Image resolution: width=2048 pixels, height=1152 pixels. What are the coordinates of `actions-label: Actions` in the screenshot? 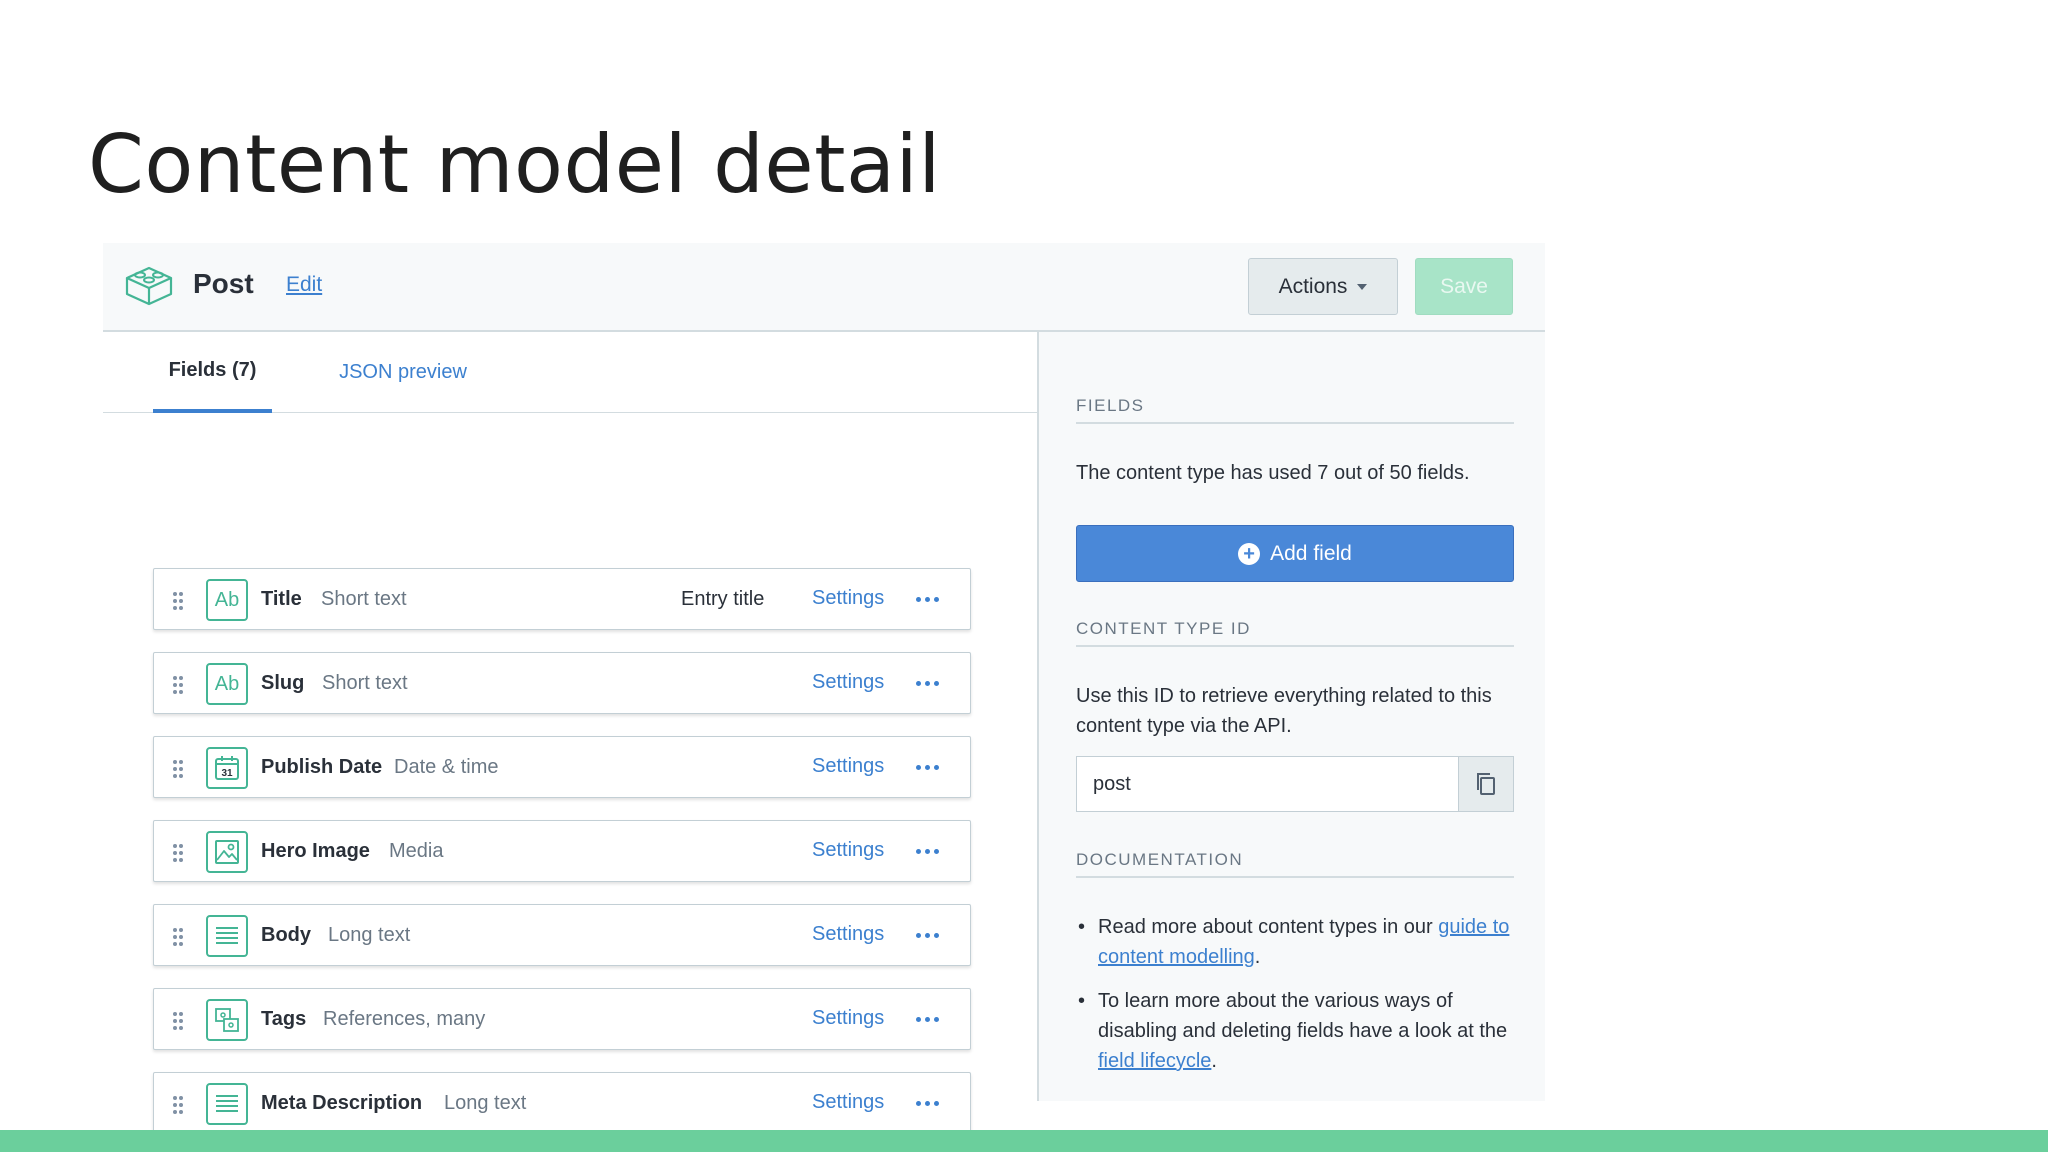 It's located at (1313, 286).